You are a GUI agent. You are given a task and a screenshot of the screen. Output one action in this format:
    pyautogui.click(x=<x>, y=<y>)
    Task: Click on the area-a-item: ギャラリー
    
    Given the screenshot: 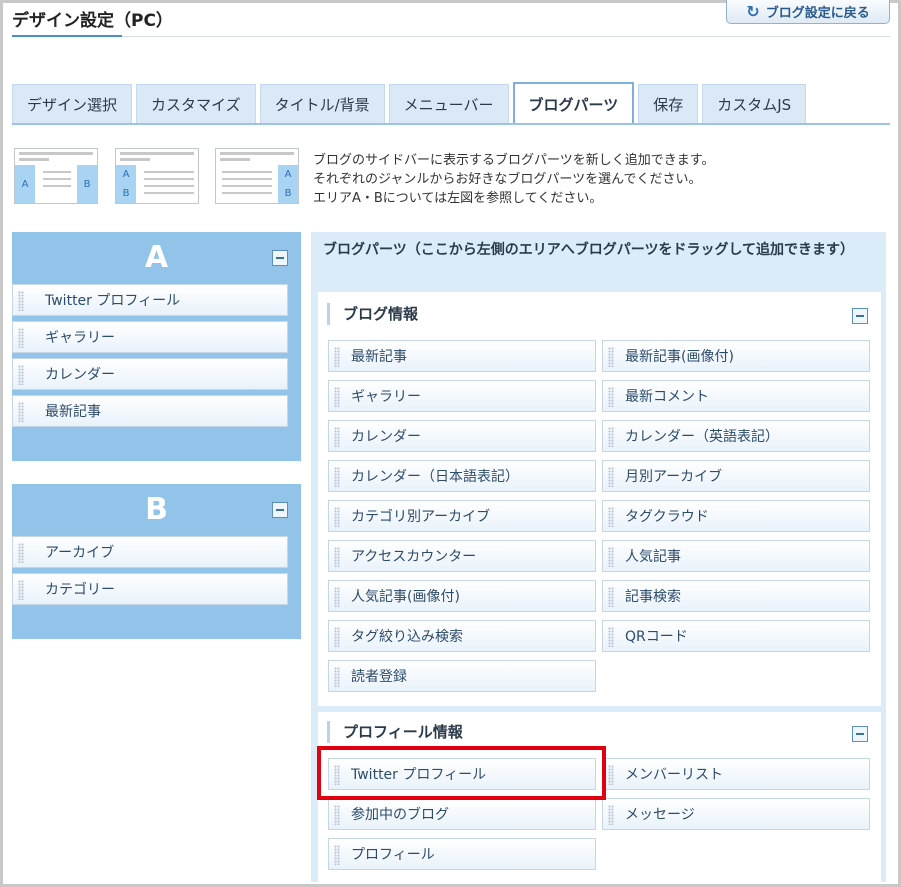 What is the action you would take?
    pyautogui.click(x=150, y=337)
    